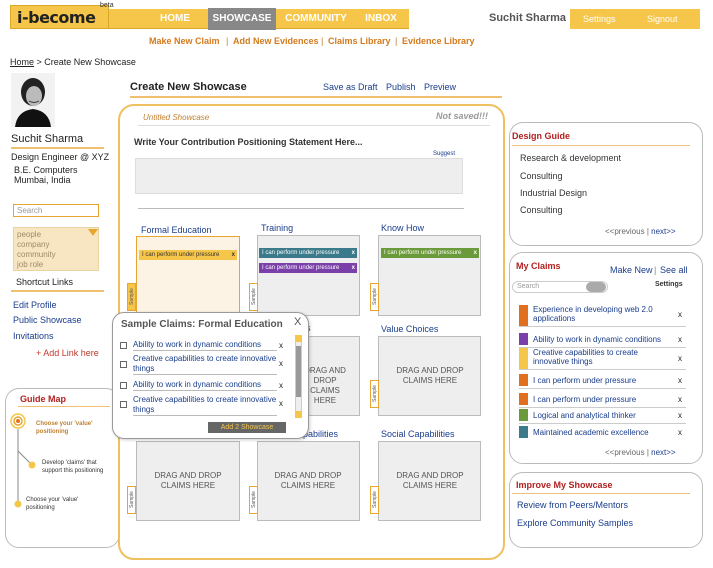 The width and height of the screenshot is (713, 568). Describe the element at coordinates (59, 17) in the screenshot. I see `logo: i-become` at that location.